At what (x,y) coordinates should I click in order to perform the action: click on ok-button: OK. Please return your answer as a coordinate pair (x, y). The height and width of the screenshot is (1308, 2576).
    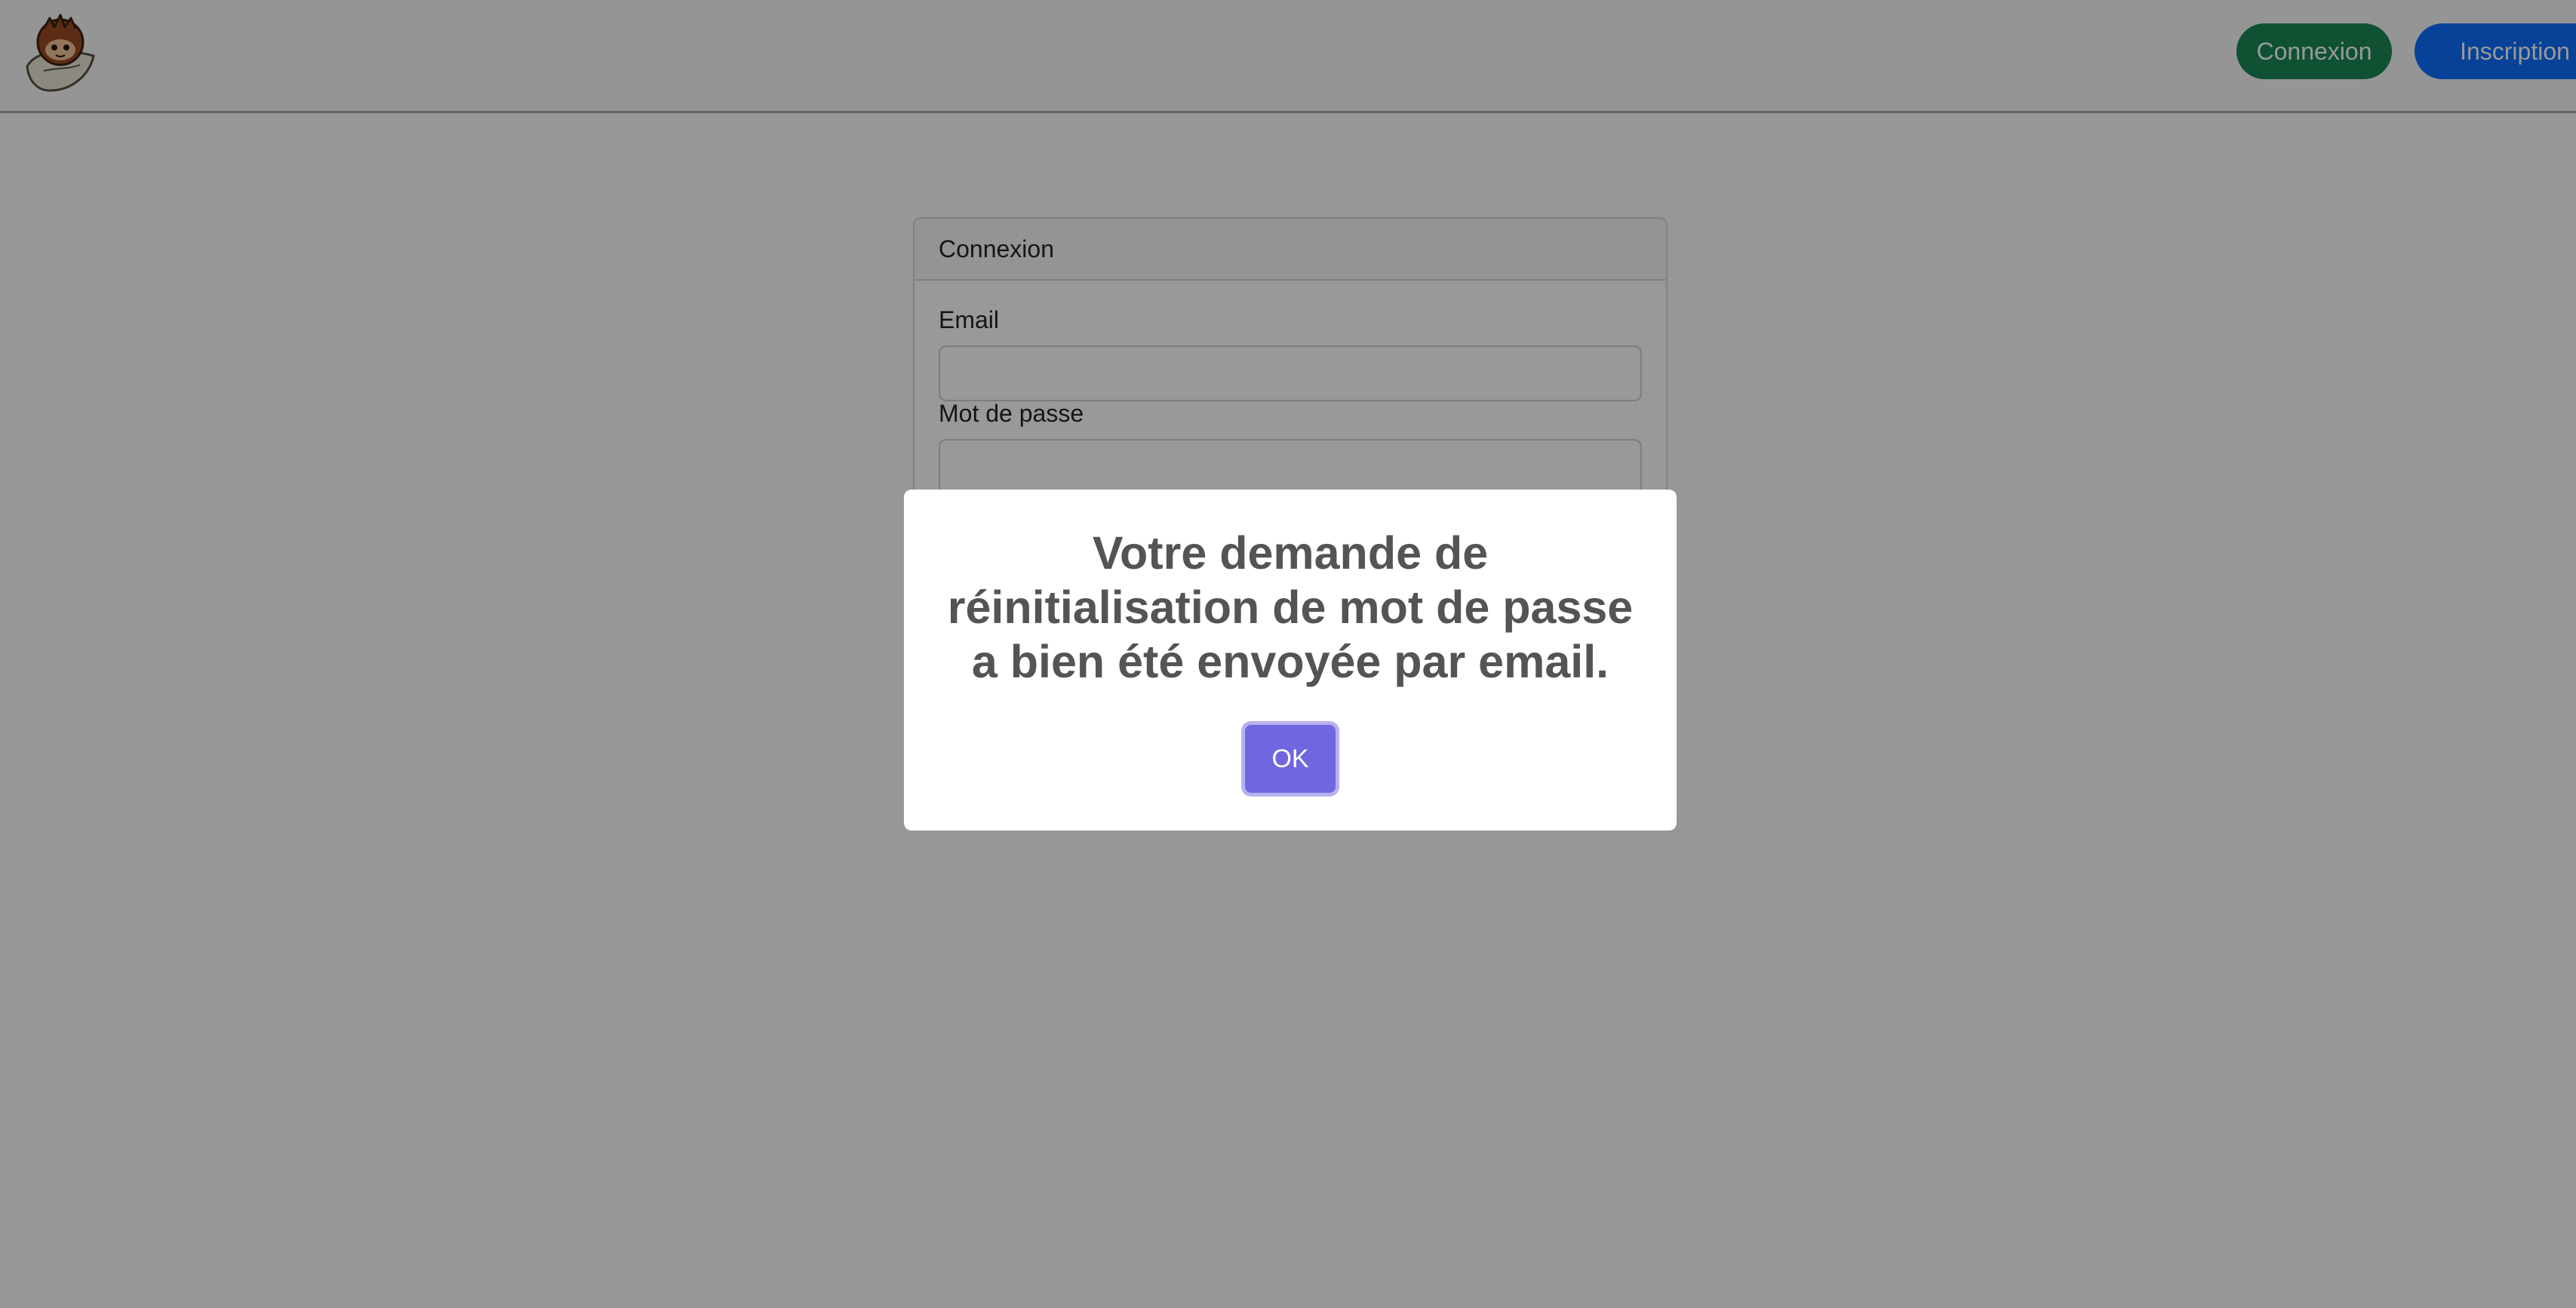
    Looking at the image, I should click on (1290, 759).